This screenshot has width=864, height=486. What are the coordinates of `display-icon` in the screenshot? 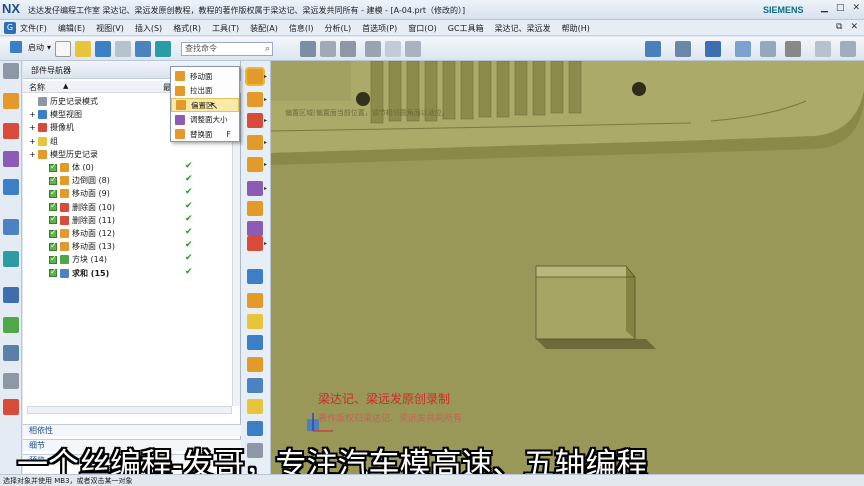 It's located at (823, 49).